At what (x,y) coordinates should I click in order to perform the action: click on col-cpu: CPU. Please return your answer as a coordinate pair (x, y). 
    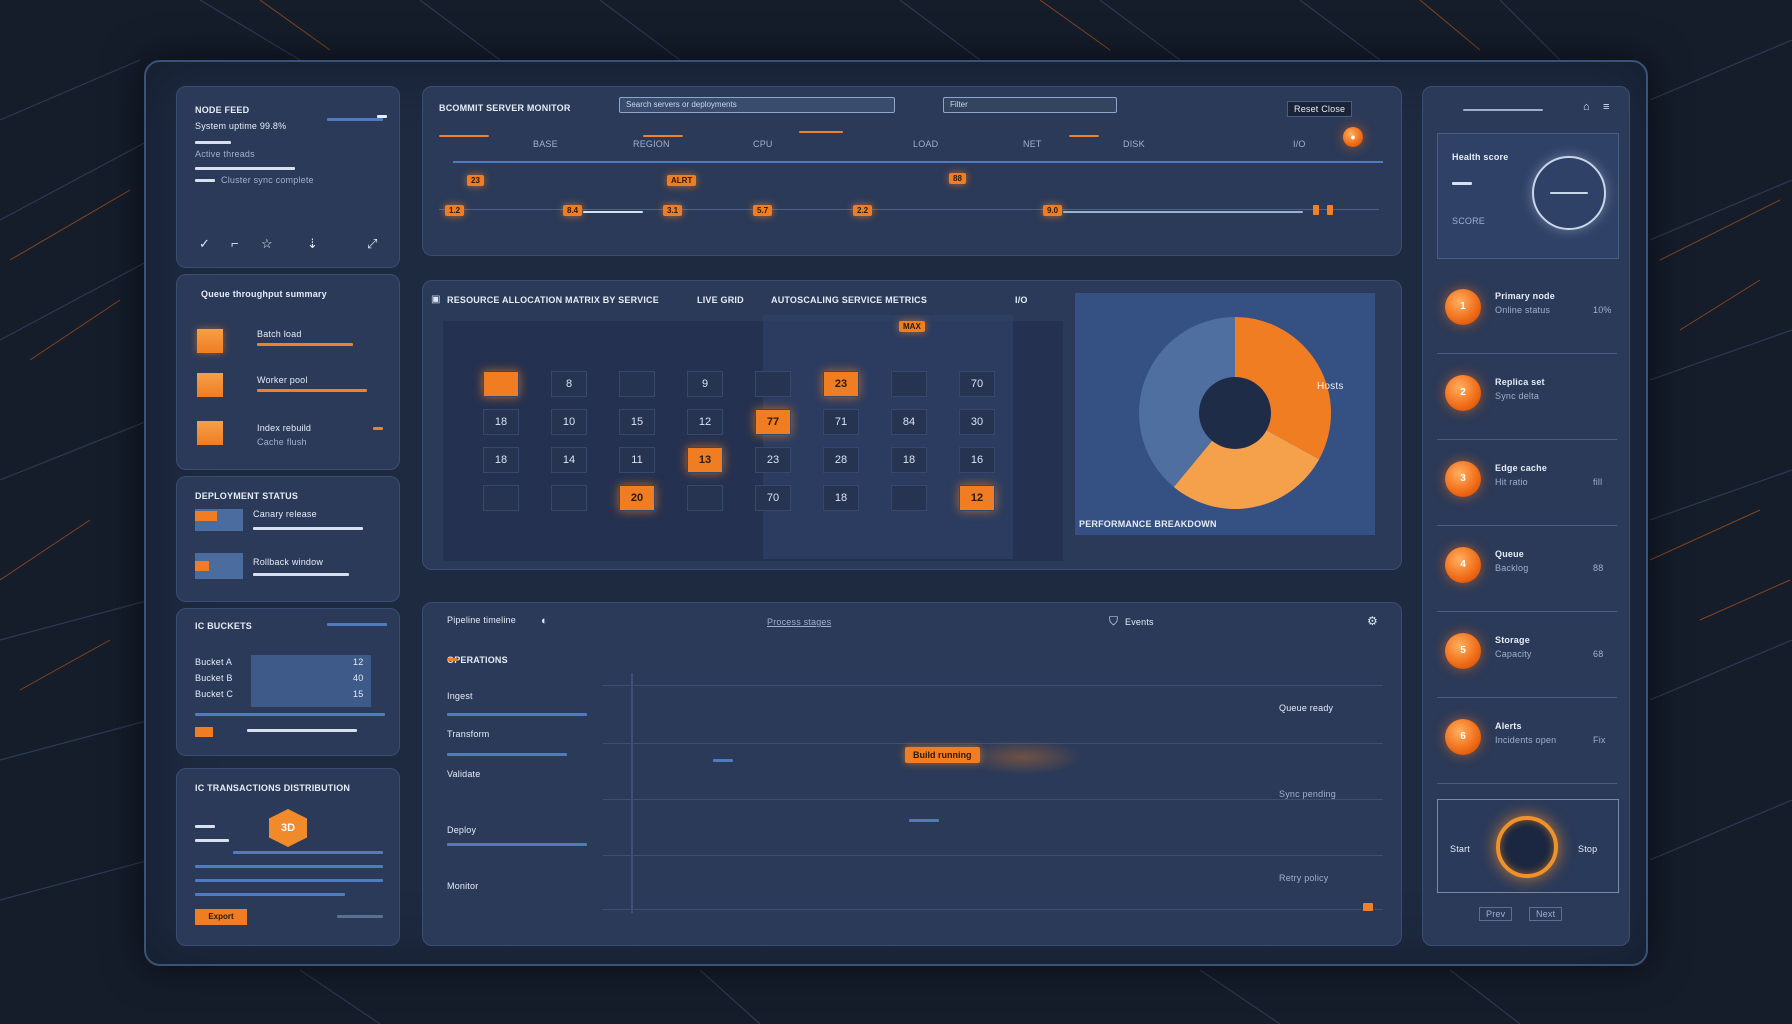
    Looking at the image, I should click on (763, 144).